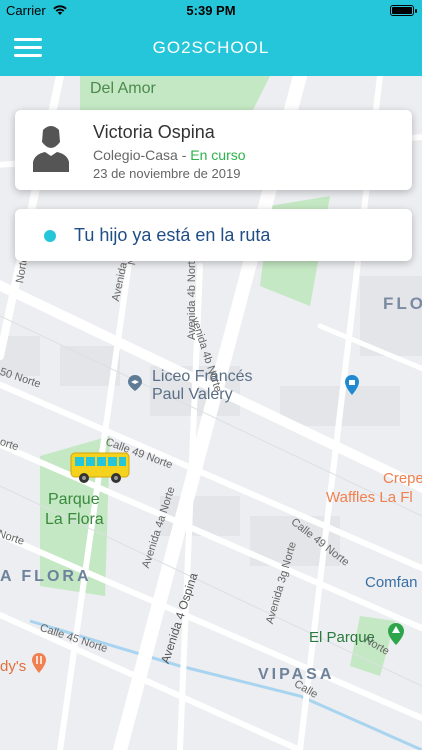 This screenshot has height=750, width=422. I want to click on route-name: Colegio-Casa -, so click(142, 155).